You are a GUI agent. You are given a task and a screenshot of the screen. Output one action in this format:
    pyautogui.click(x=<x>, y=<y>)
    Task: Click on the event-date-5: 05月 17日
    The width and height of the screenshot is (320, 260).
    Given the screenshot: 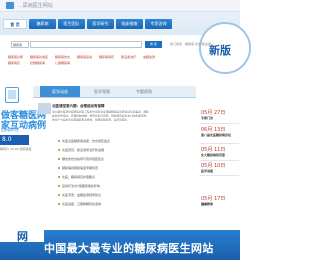 What is the action you would take?
    pyautogui.click(x=213, y=199)
    